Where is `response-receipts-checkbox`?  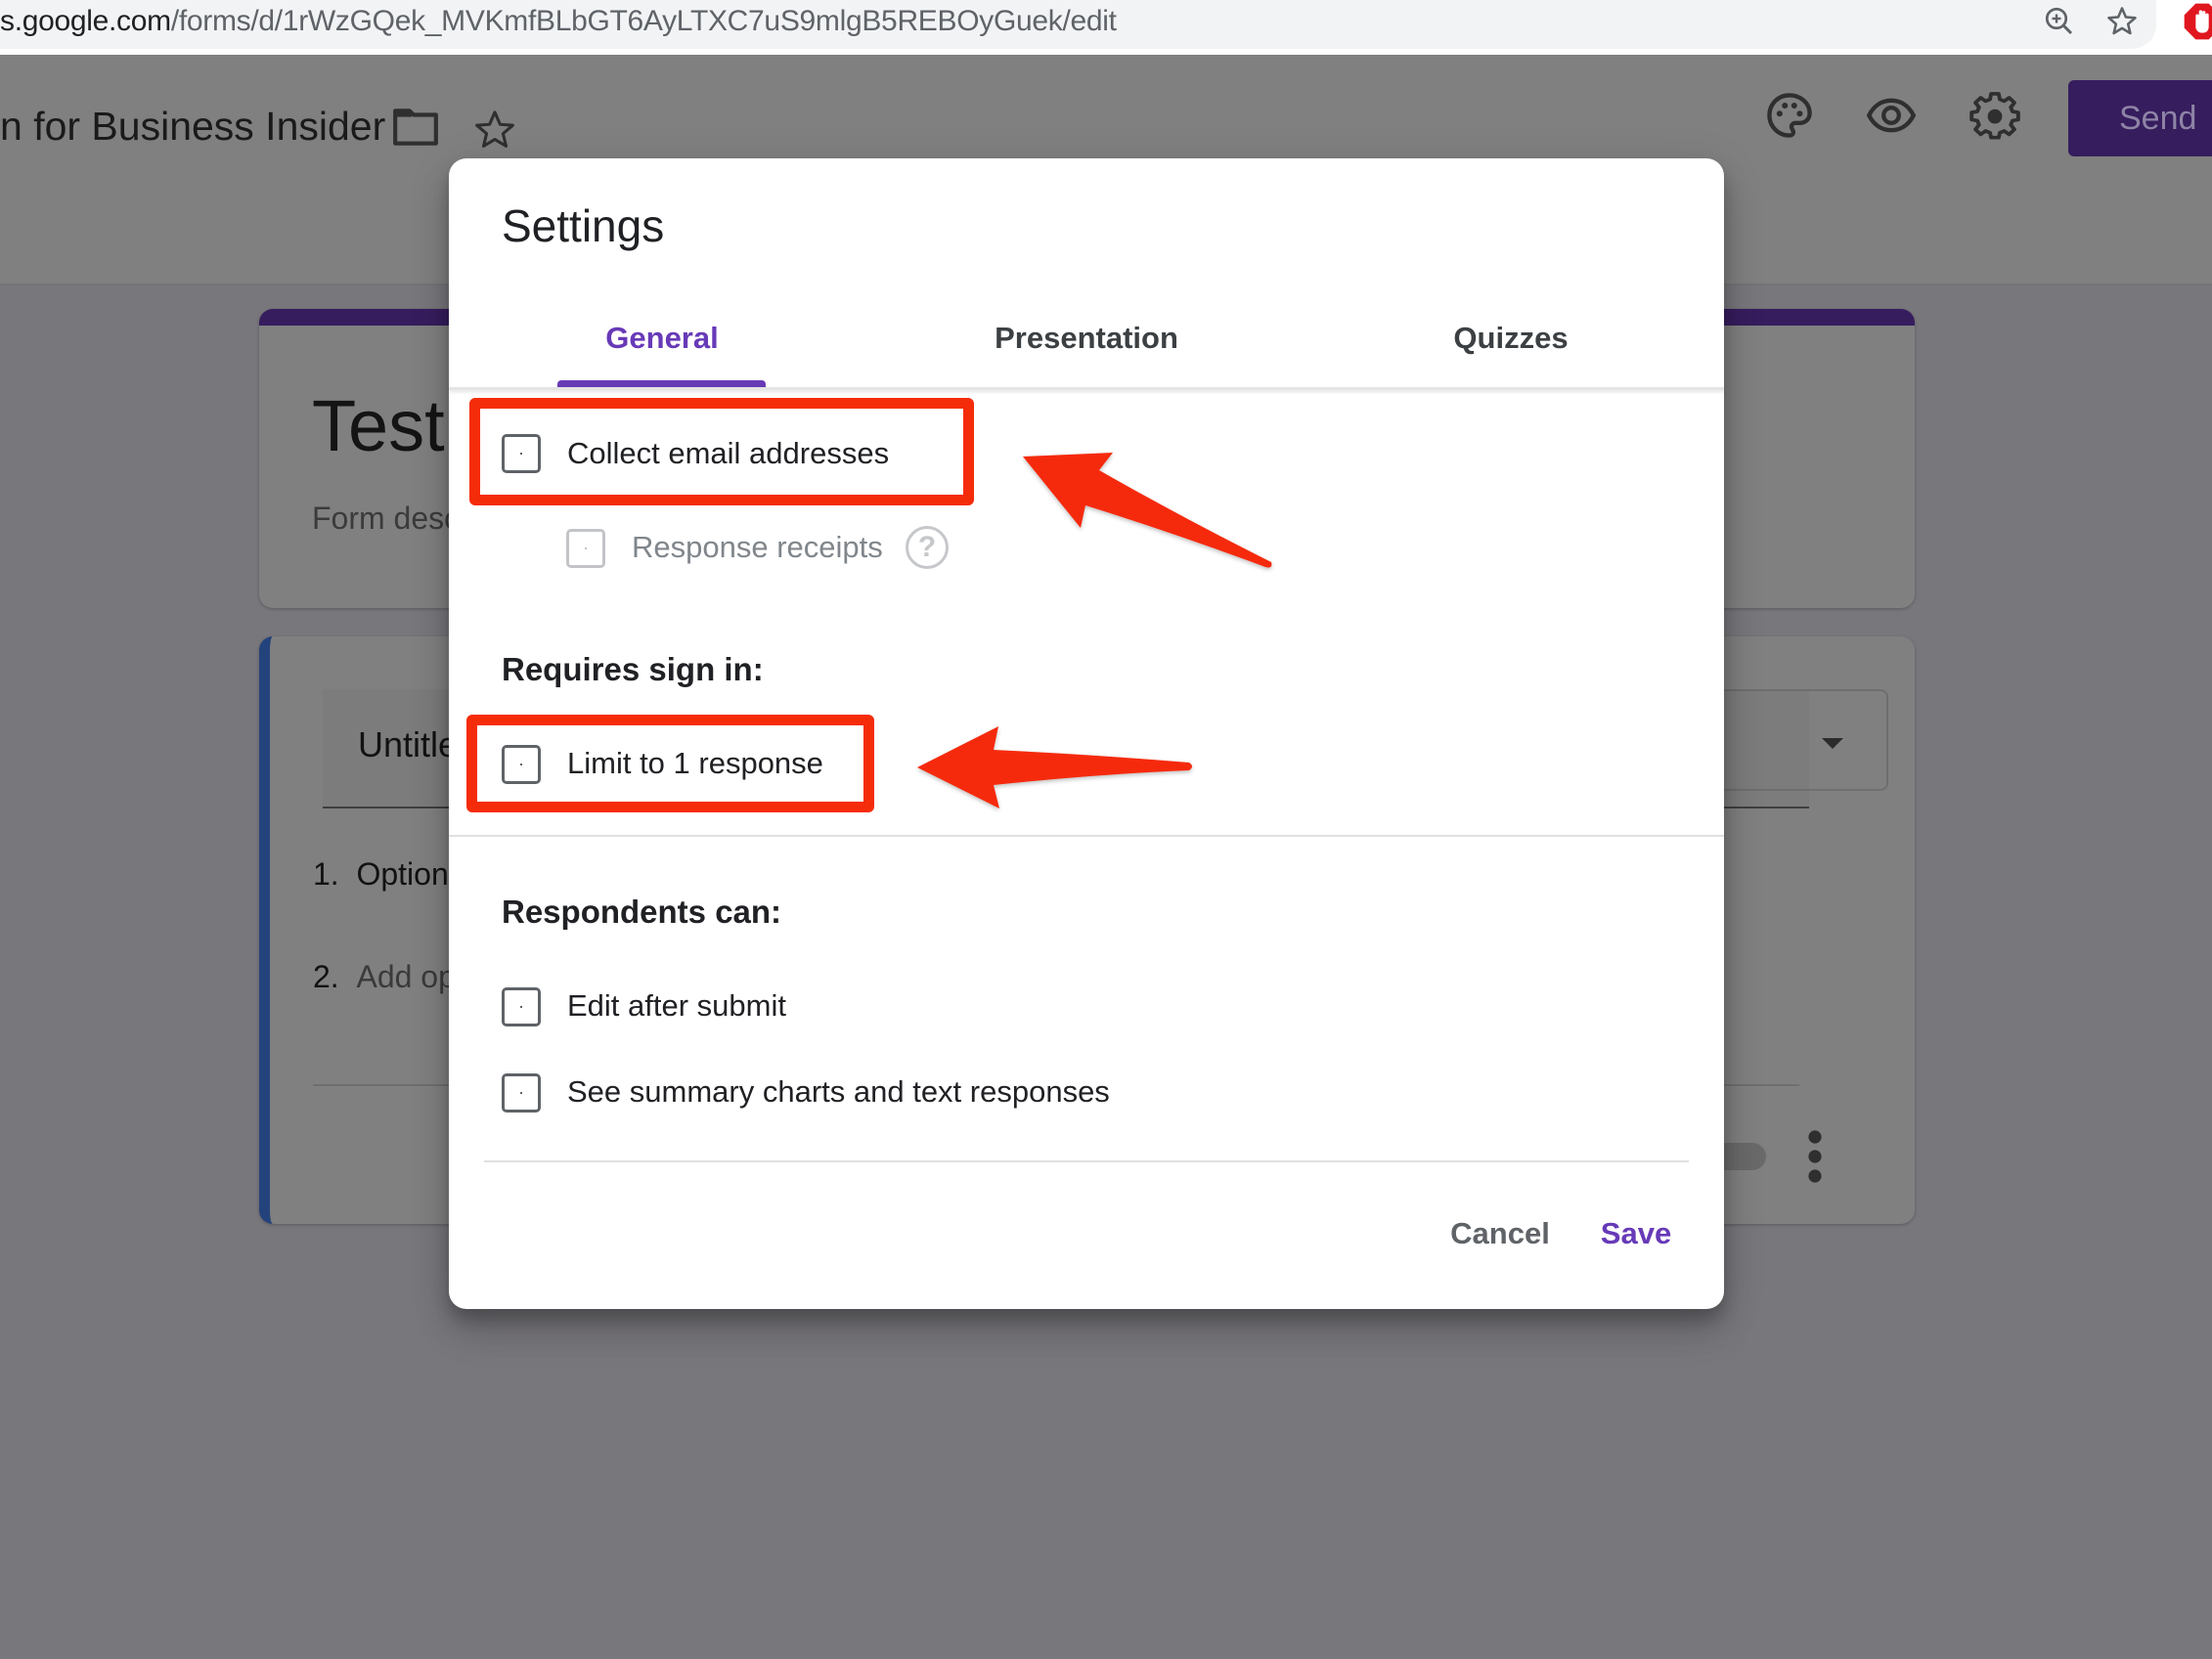
response-receipts-checkbox is located at coordinates (585, 549).